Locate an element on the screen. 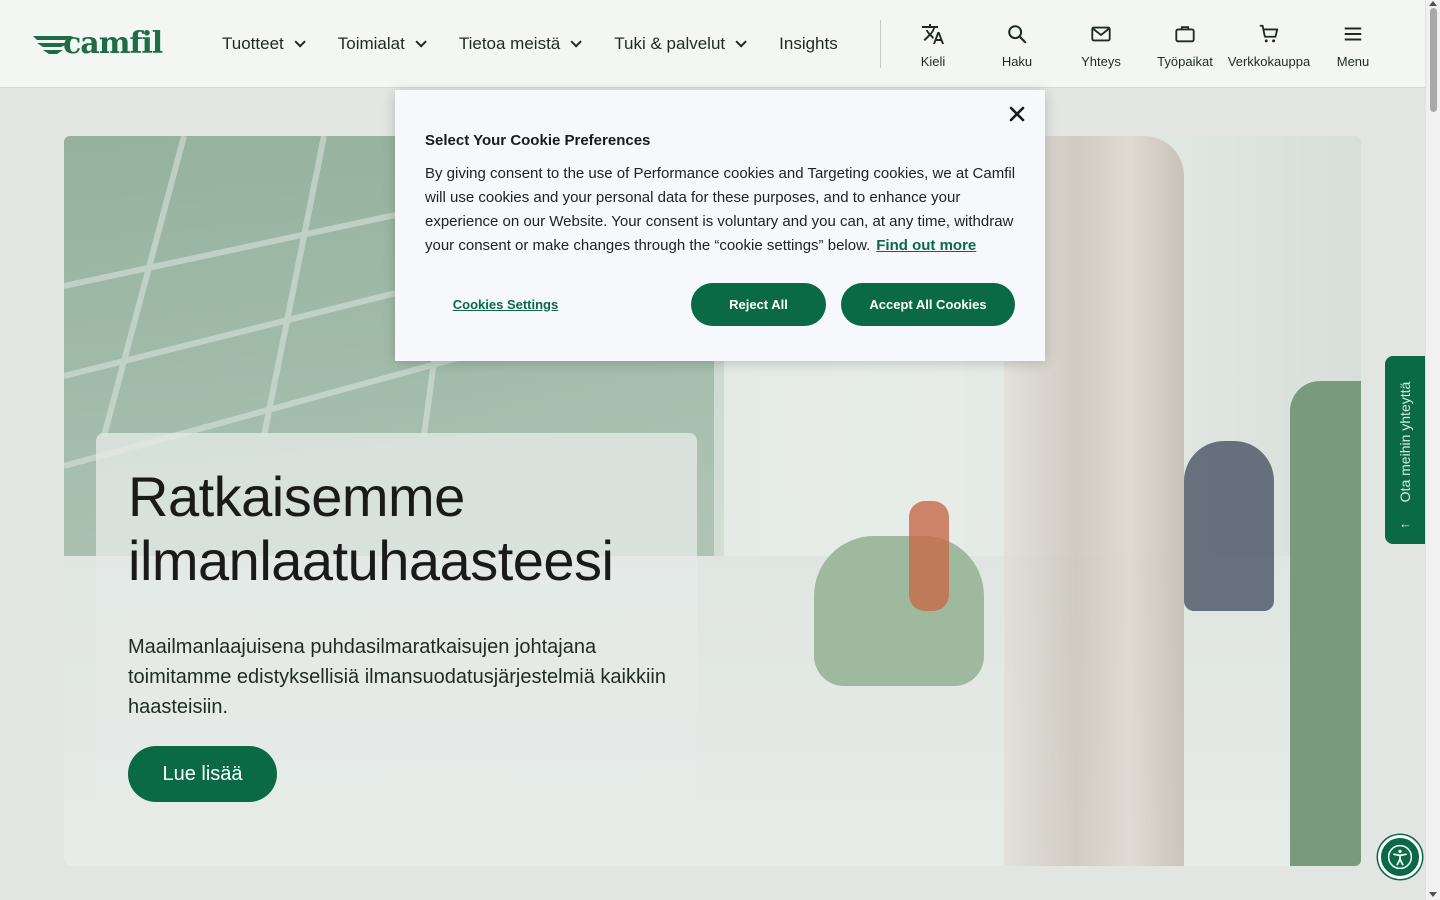  util-language: Kieli is located at coordinates (933, 45).